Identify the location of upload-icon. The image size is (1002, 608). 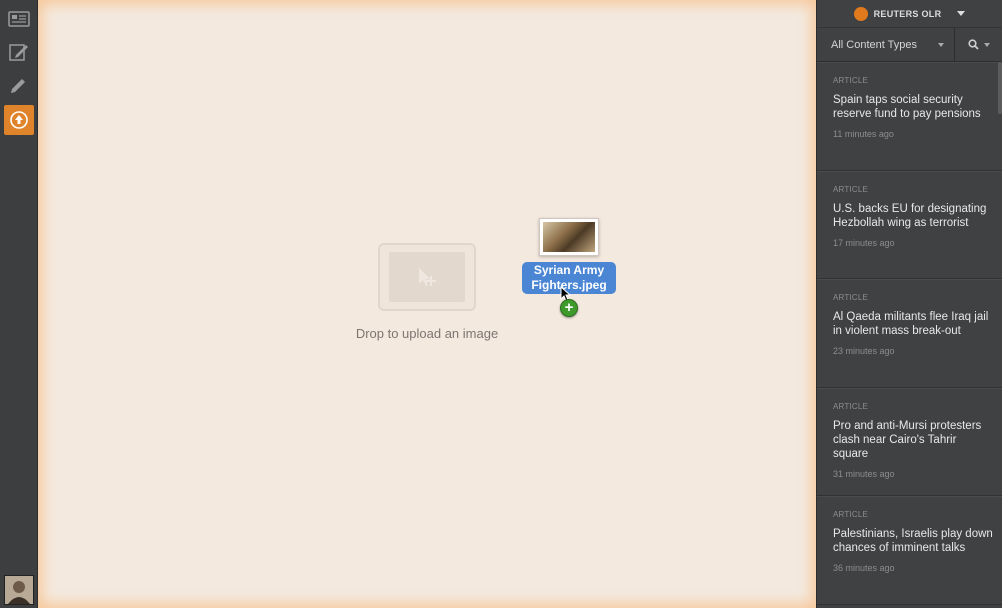
(19, 120).